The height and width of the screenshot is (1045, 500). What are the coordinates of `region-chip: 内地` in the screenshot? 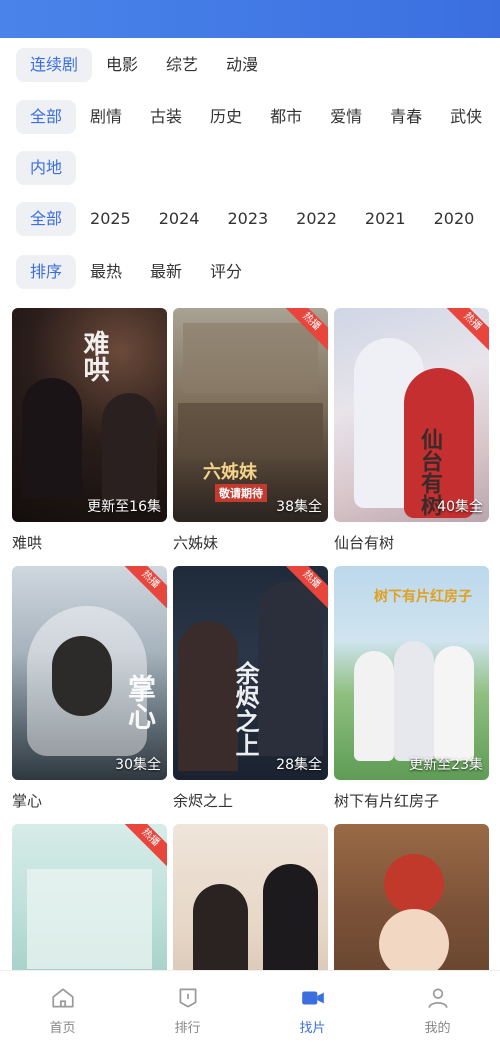 It's located at (46, 168).